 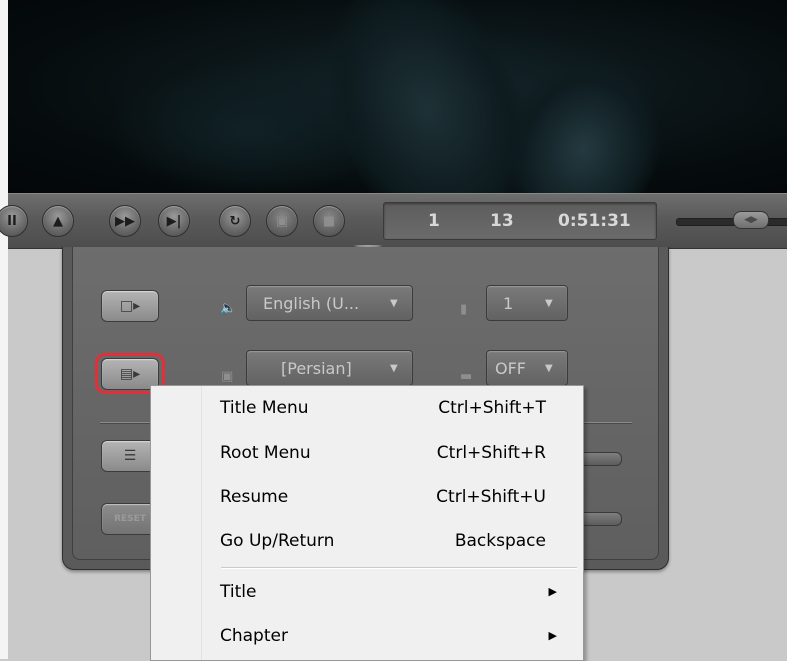 What do you see at coordinates (58, 221) in the screenshot?
I see `open-icon: ▲` at bounding box center [58, 221].